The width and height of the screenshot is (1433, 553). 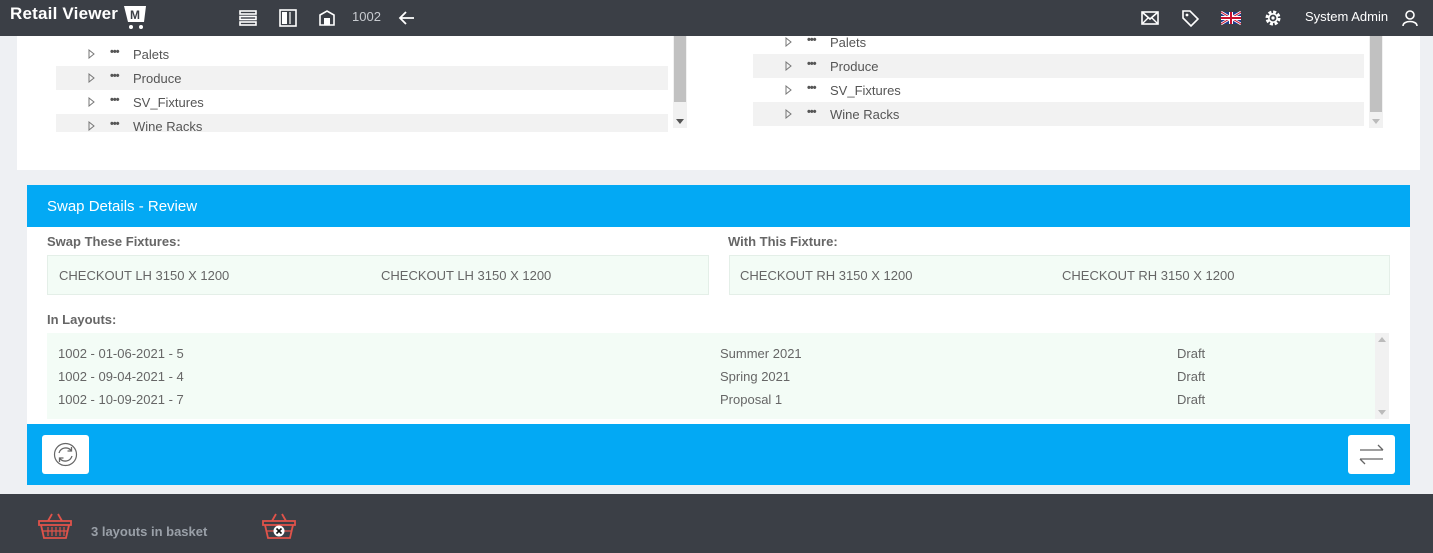 I want to click on basket-count-text: 3 layouts in basket, so click(x=149, y=531).